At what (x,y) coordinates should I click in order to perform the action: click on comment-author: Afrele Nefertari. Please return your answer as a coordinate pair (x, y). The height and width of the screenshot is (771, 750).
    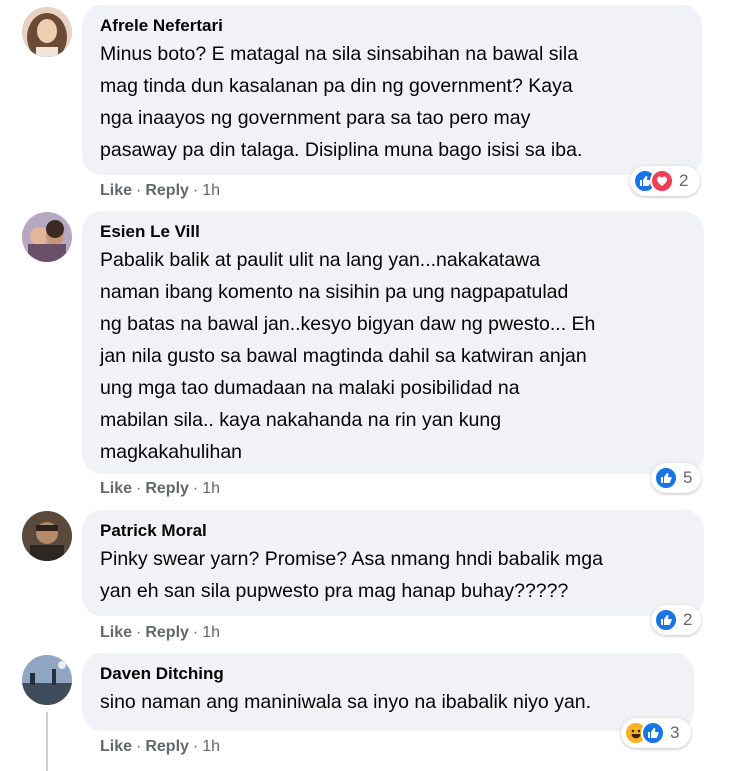
    Looking at the image, I should click on (392, 26).